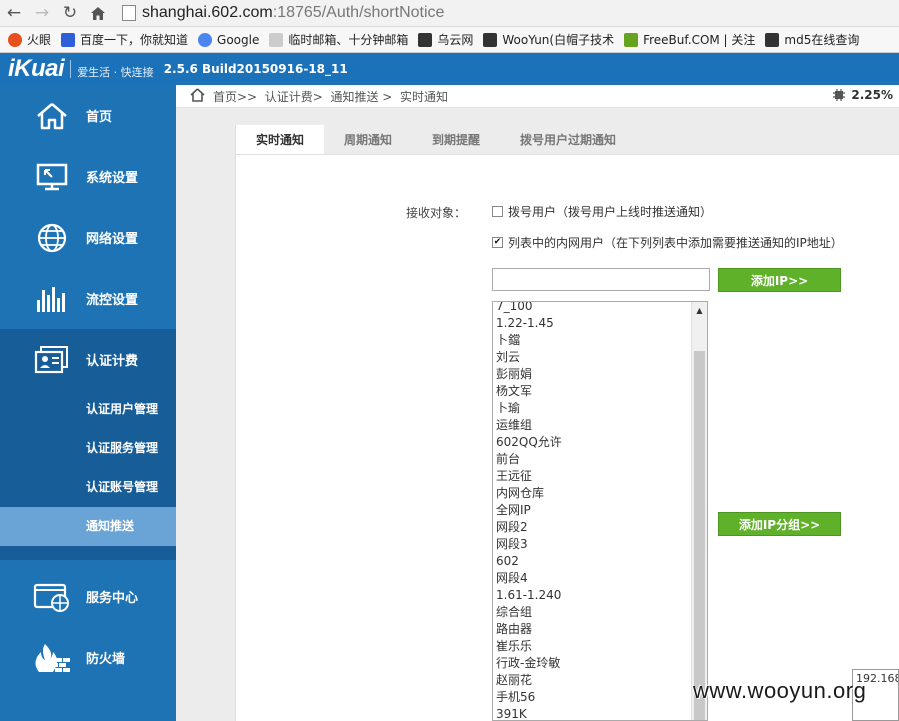 This screenshot has width=899, height=721. I want to click on list-item: 内网仓库, so click(592, 493).